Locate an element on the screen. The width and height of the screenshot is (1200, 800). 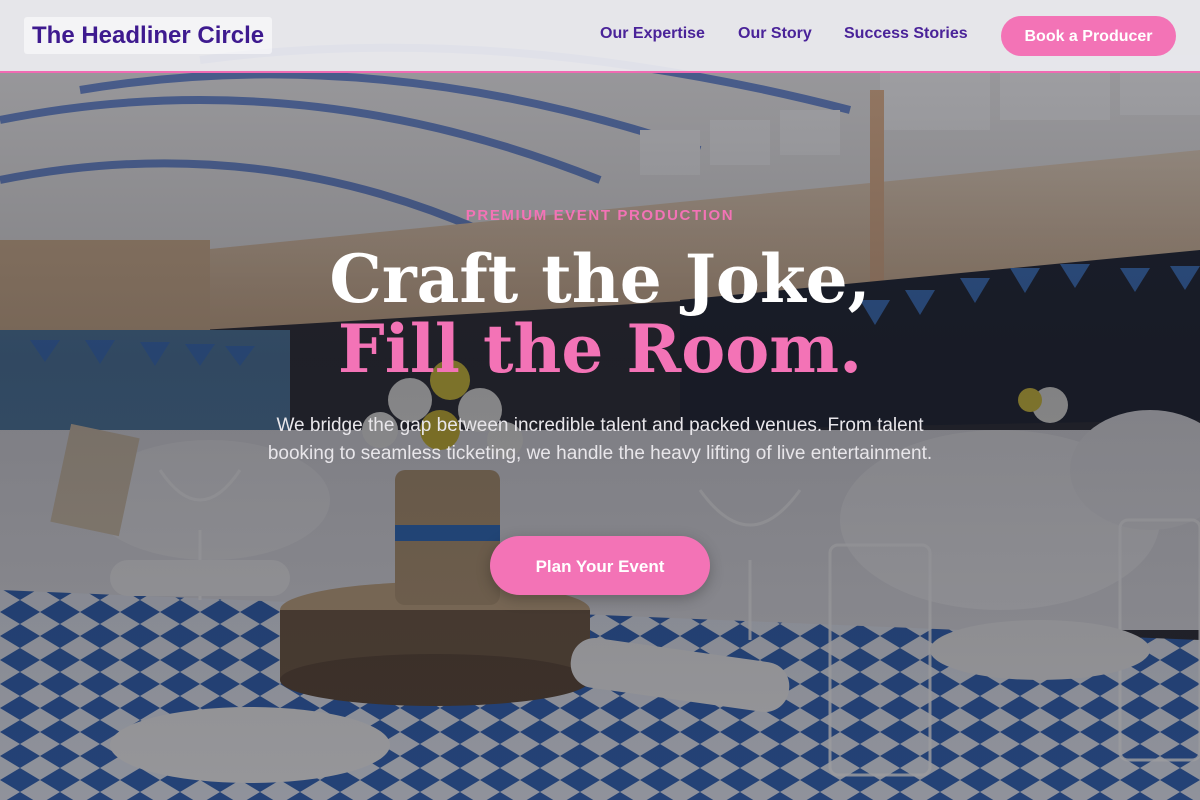
hero-headline-line1: Craft the Joke, is located at coordinates (600, 279).